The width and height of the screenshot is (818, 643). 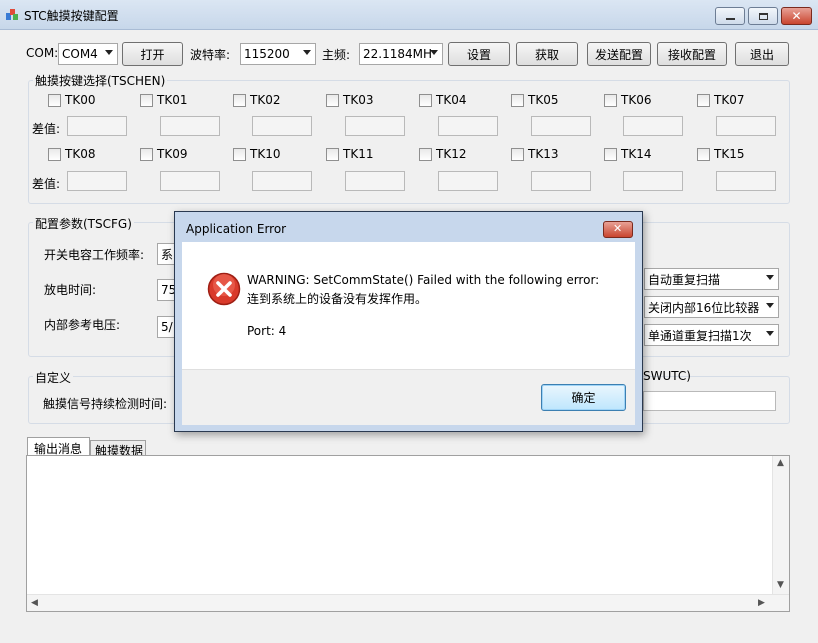 What do you see at coordinates (224, 289) in the screenshot?
I see `error-icon` at bounding box center [224, 289].